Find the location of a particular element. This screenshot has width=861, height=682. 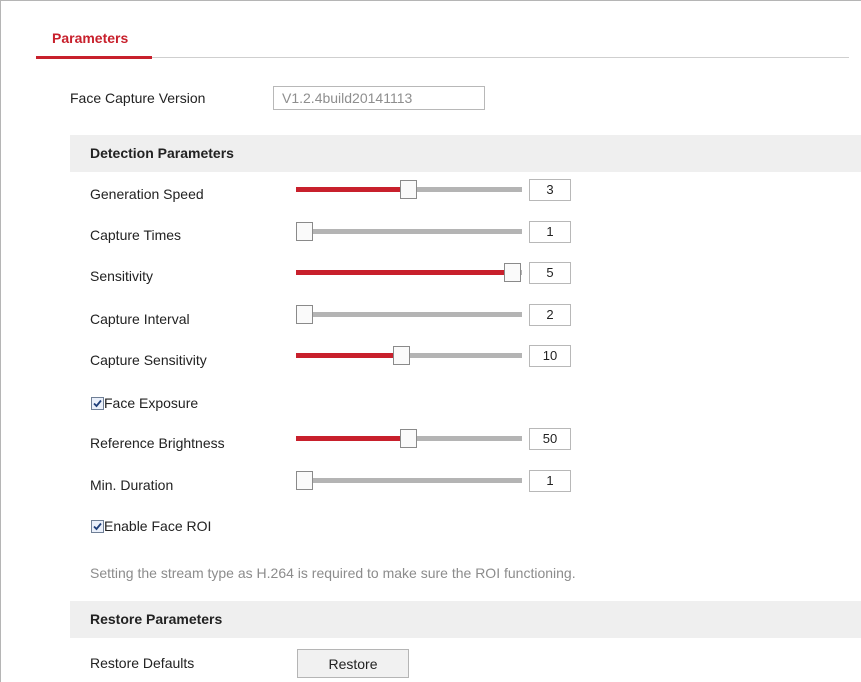

min-duration-label: Min. Duration is located at coordinates (132, 485).